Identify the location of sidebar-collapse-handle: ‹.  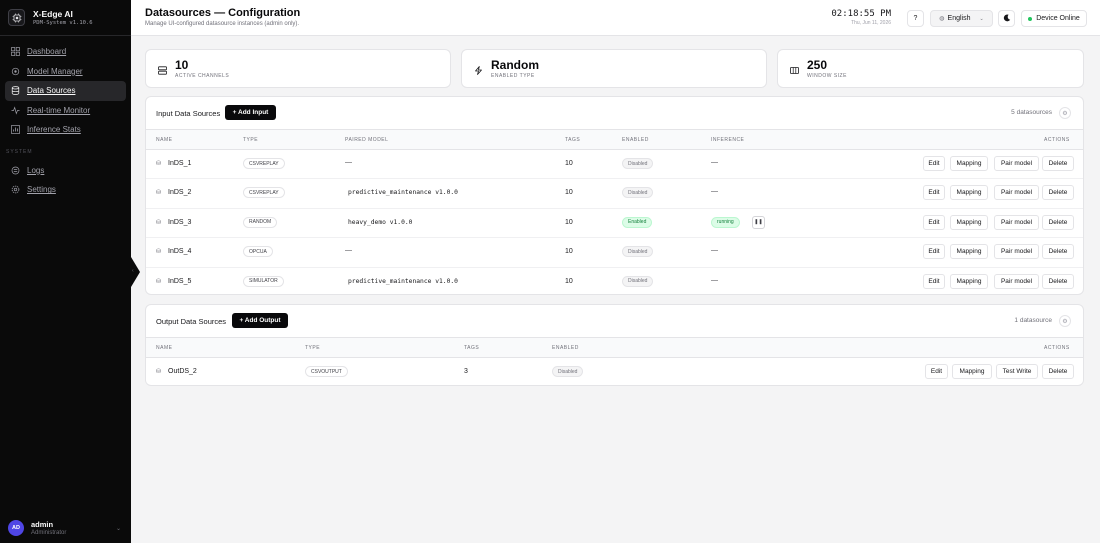
(135, 272).